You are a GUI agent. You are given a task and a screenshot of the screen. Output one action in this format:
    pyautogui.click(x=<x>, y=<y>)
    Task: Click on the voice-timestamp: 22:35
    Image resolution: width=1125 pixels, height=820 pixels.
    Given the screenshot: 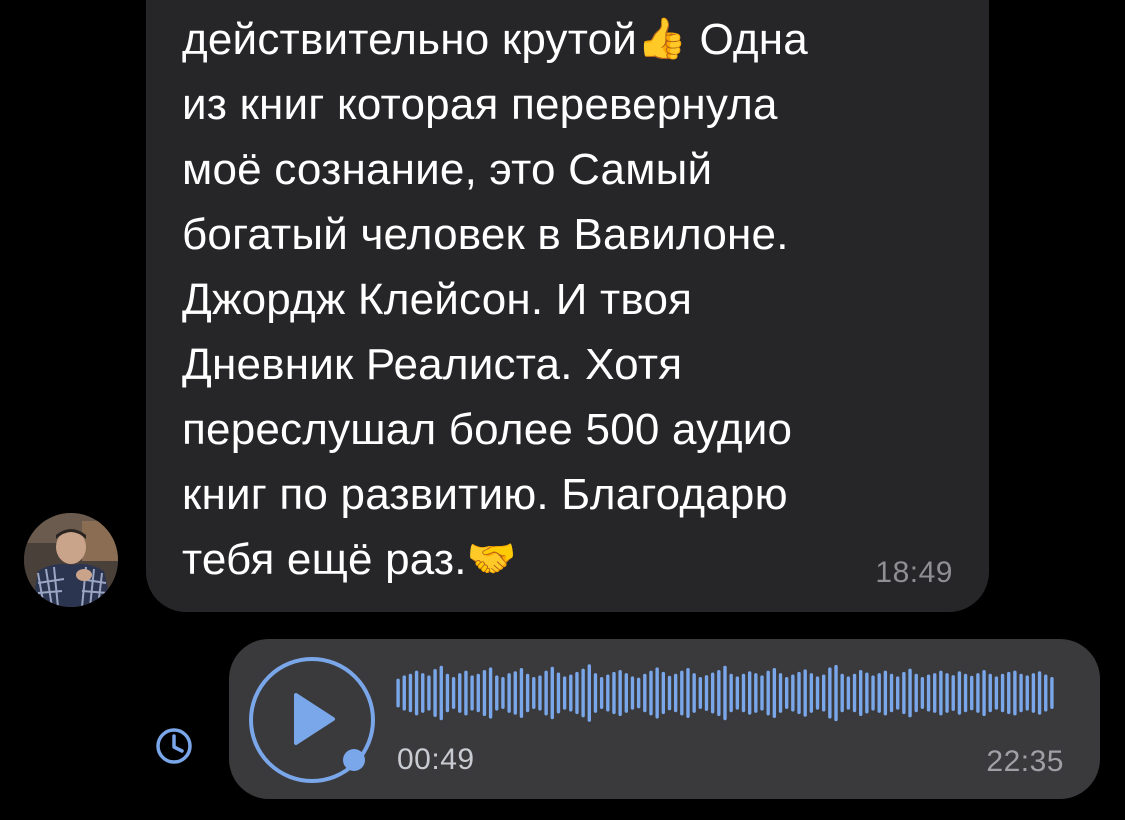 What is the action you would take?
    pyautogui.click(x=1025, y=761)
    